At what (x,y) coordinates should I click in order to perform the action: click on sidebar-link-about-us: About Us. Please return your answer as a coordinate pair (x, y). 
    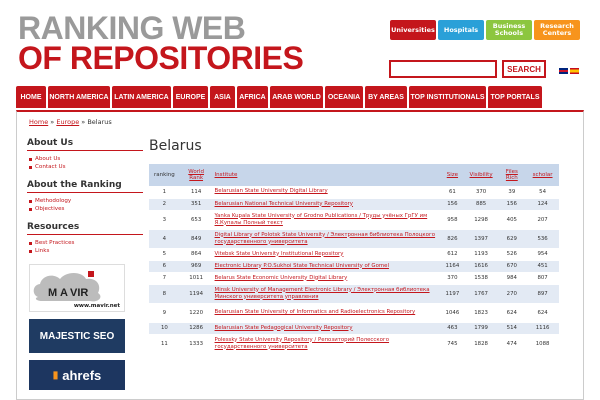
    Looking at the image, I should click on (85, 159).